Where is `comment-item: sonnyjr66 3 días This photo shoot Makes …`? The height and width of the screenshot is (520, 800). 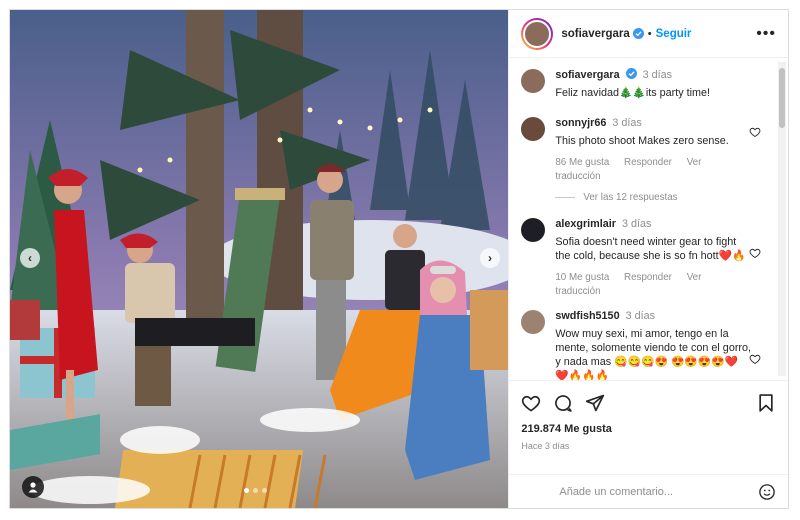 comment-item: sonnyjr66 3 días This photo shoot Makes … is located at coordinates (648, 150).